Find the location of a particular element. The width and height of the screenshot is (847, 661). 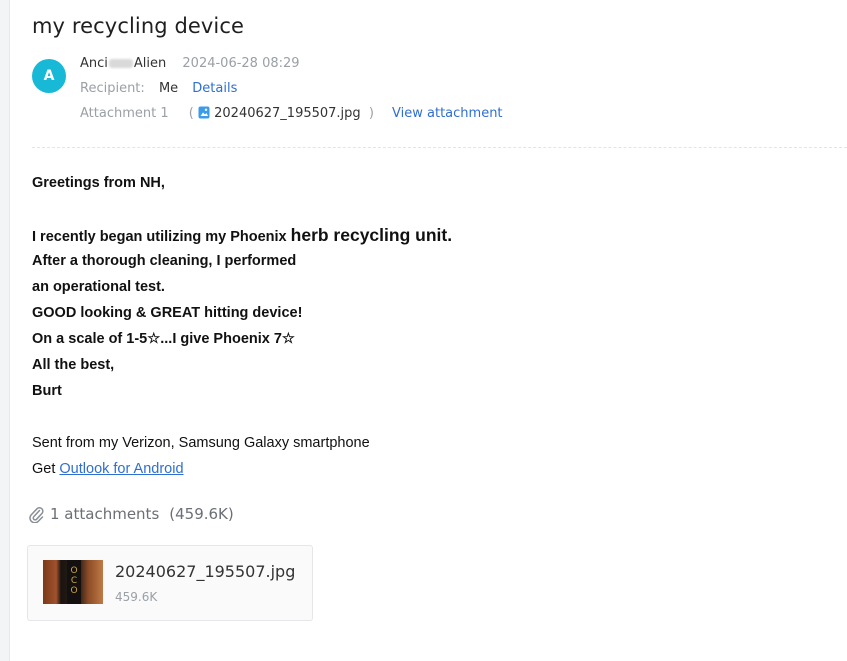

body-get-prefix: Get is located at coordinates (46, 469).